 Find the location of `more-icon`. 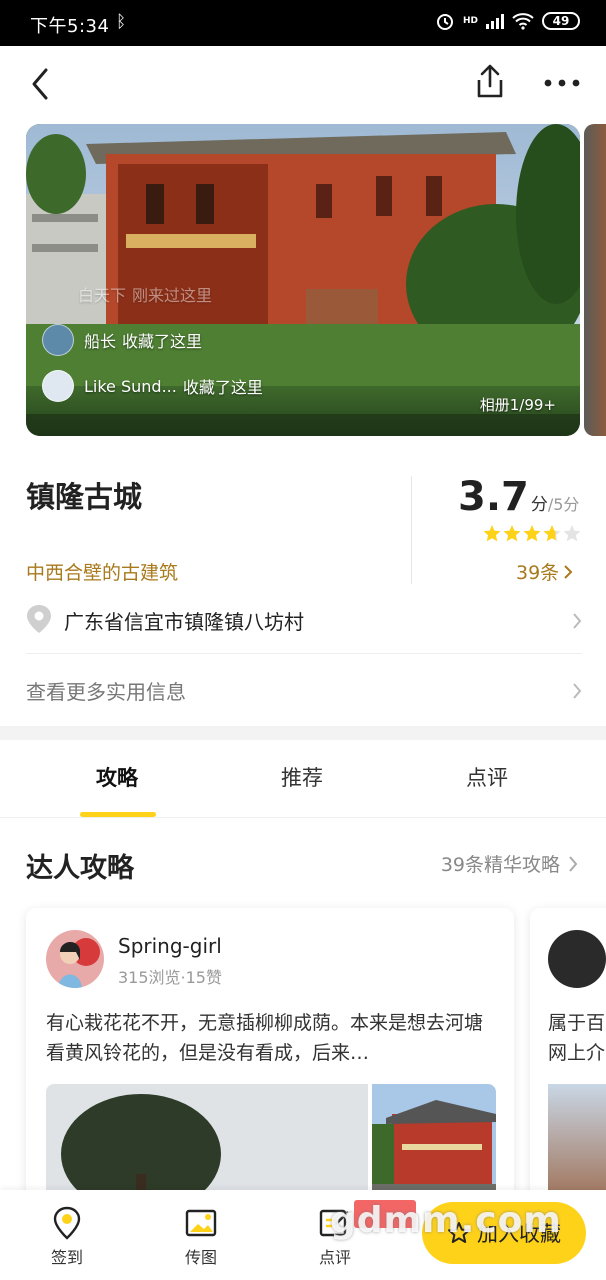

more-icon is located at coordinates (562, 83).